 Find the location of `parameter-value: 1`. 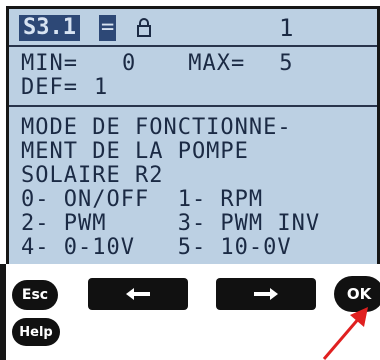

parameter-value: 1 is located at coordinates (286, 28).